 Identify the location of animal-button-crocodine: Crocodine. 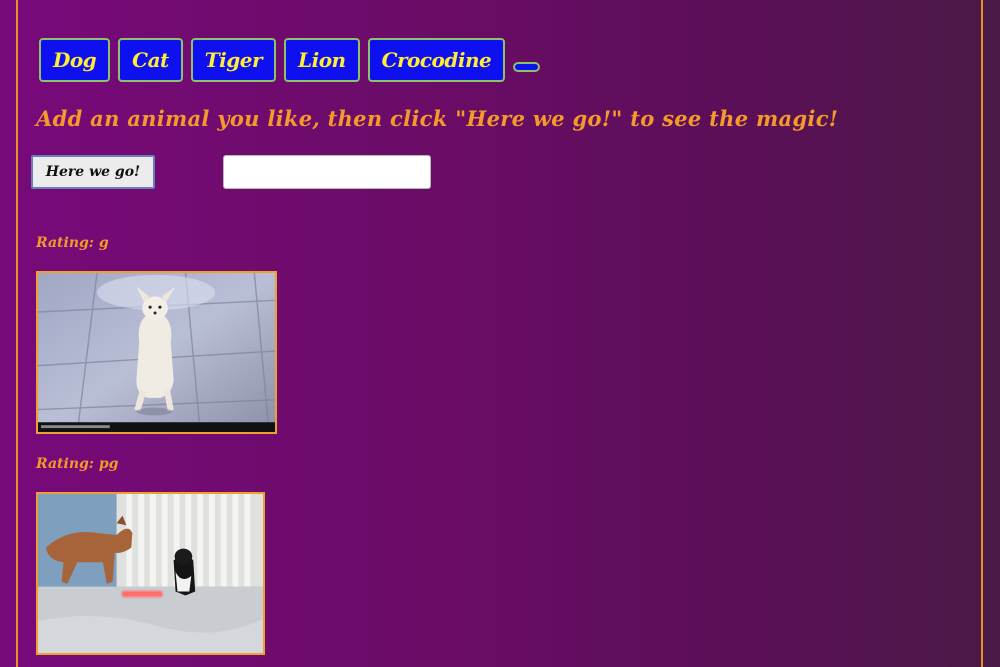
(436, 60).